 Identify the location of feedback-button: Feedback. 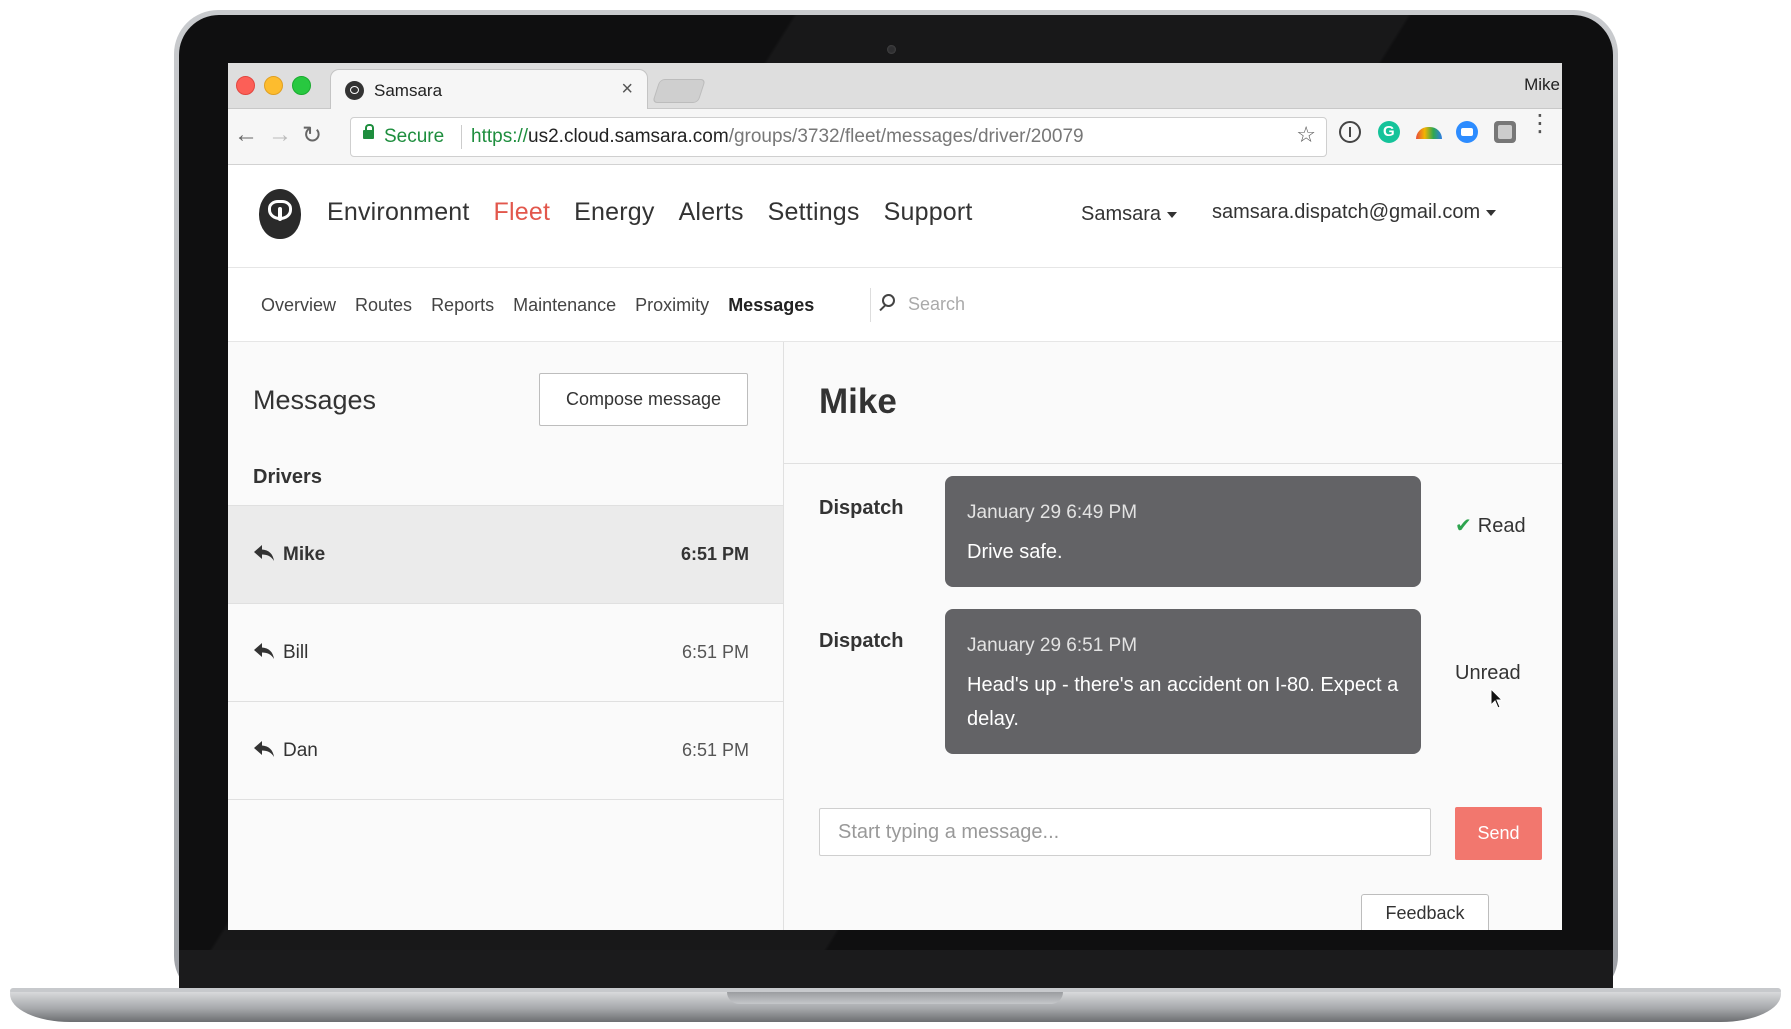
(1425, 912).